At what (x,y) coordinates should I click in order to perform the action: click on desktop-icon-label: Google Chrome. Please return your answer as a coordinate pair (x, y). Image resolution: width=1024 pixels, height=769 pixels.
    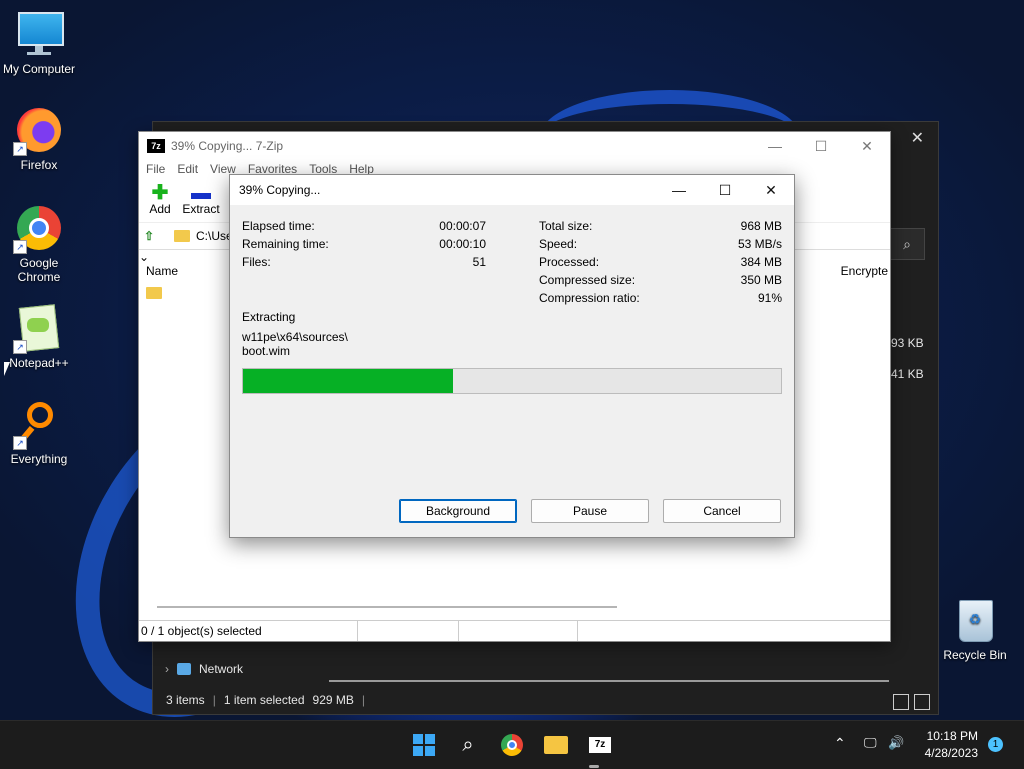
    Looking at the image, I should click on (39, 270).